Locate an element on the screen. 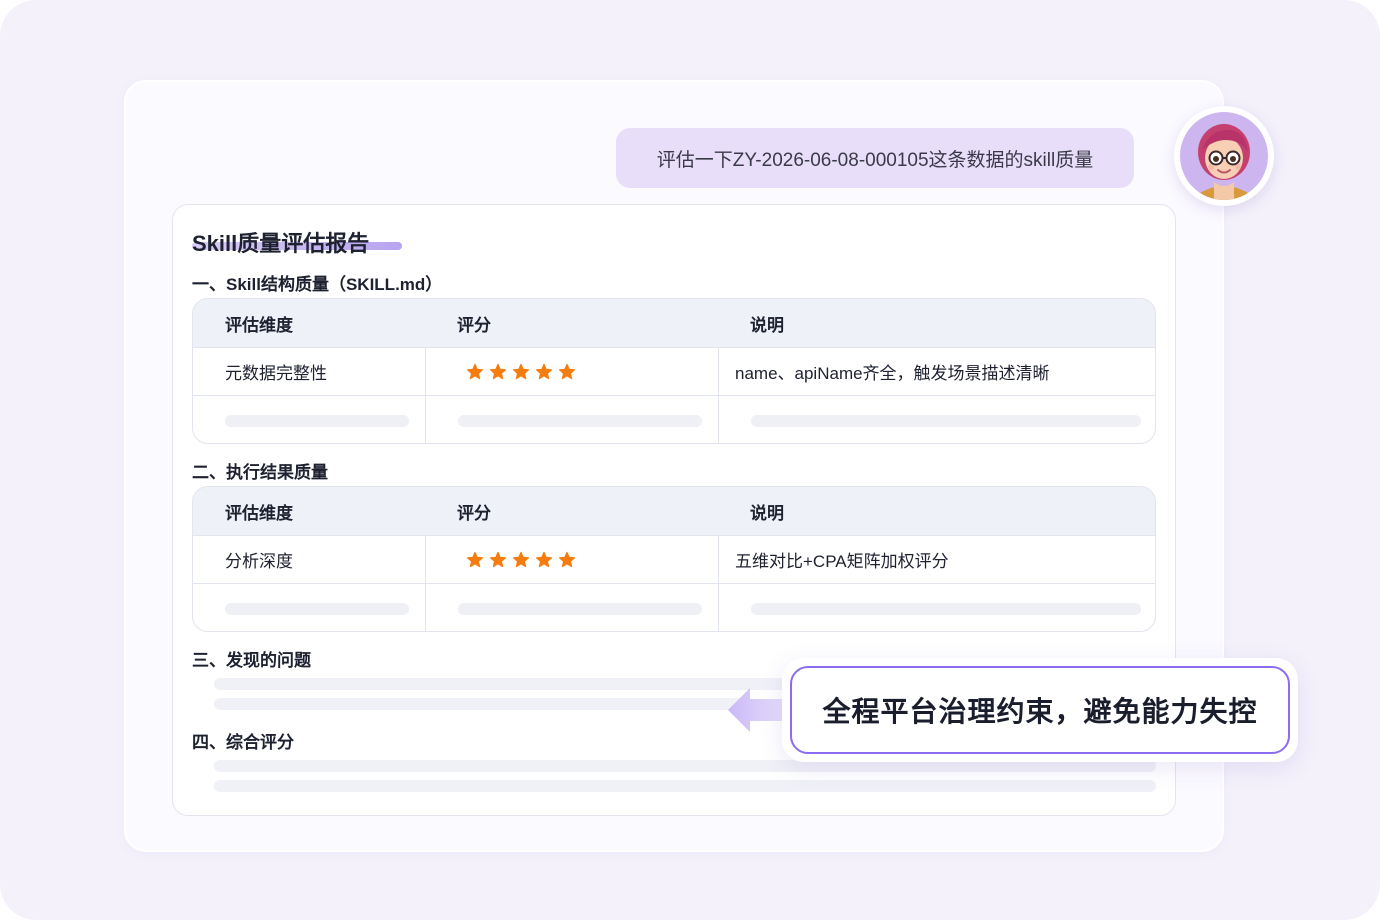 The height and width of the screenshot is (920, 1380). execution-quality-table: 评估维度 评分 说明 分析深度 五维对比+CPA矩阵加权评分 is located at coordinates (674, 559).